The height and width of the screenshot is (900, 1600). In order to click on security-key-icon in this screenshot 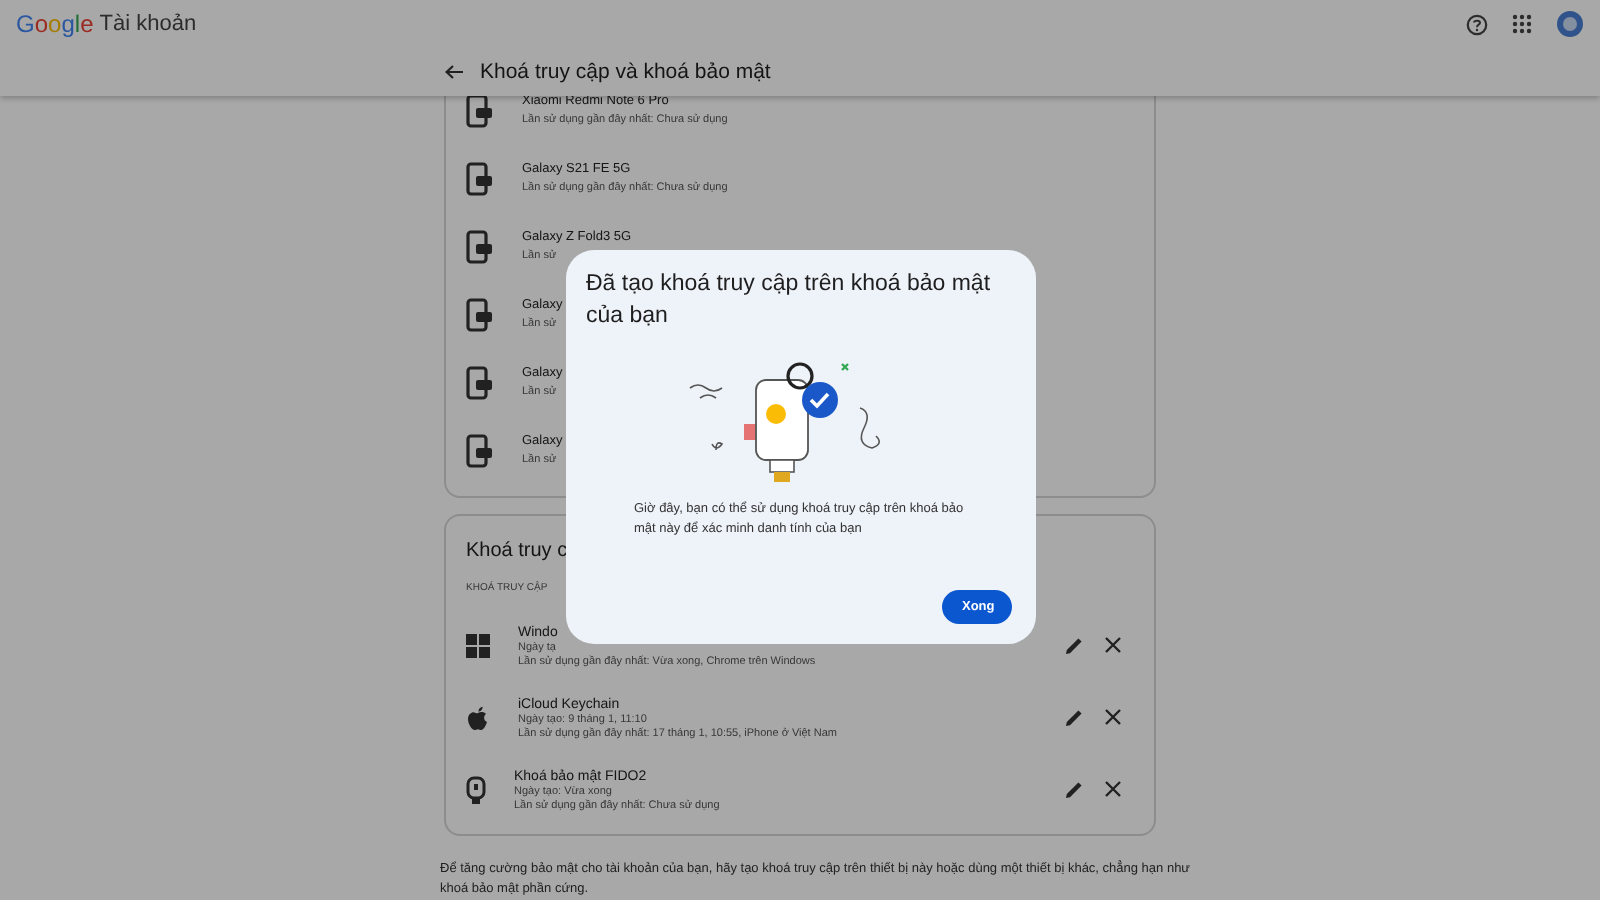, I will do `click(476, 790)`.